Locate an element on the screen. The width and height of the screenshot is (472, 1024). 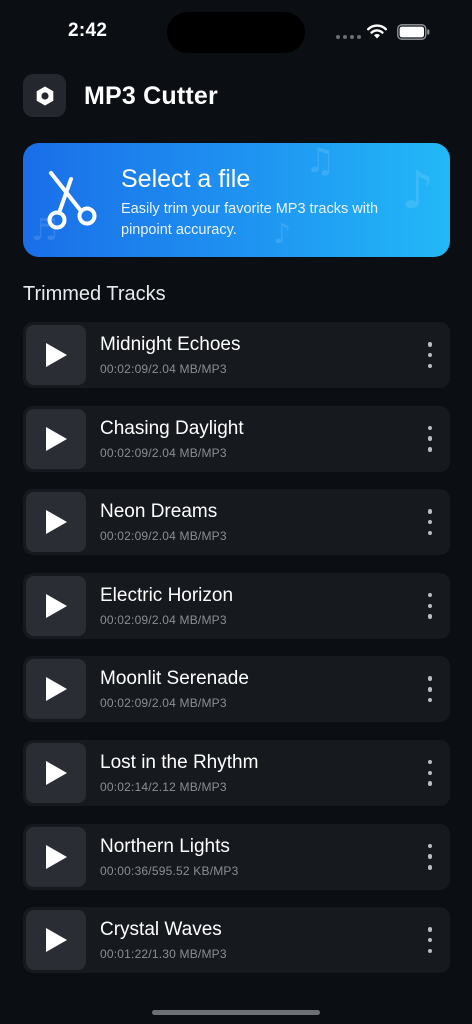
list-item: Lost in the Rhythm 00:02:14/2.12 MB/MP3 is located at coordinates (236, 772).